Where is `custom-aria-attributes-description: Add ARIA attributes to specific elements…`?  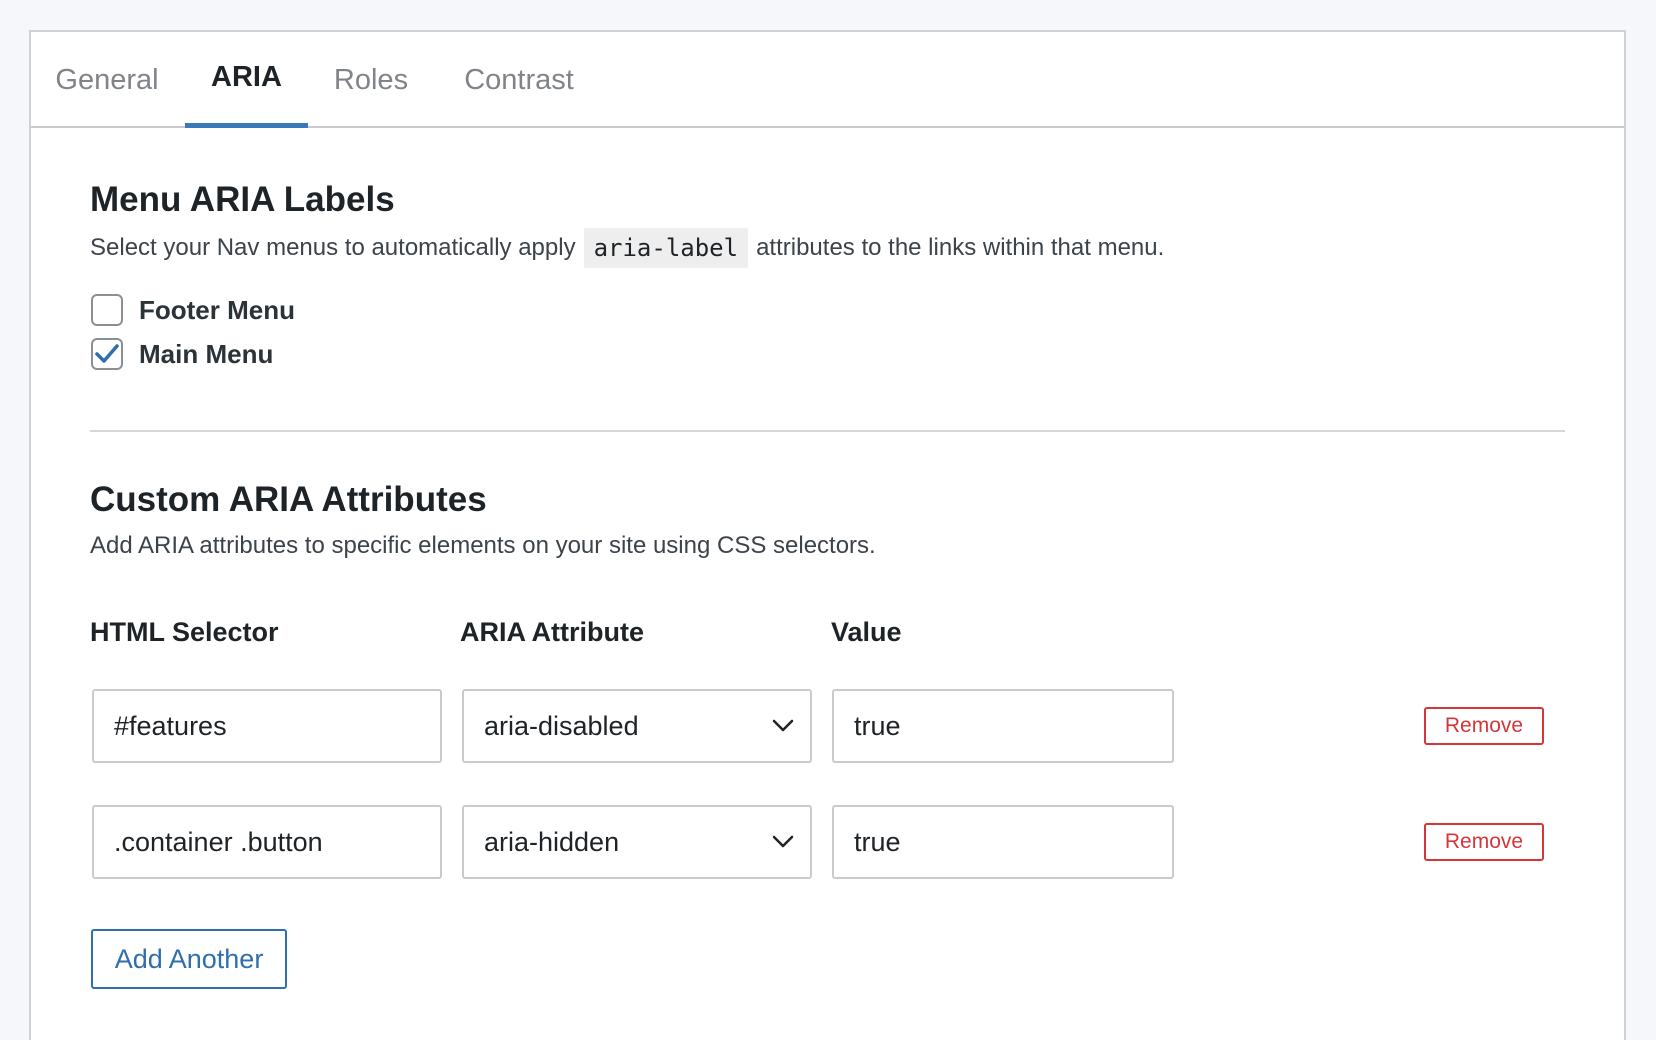
custom-aria-attributes-description: Add ARIA attributes to specific elements… is located at coordinates (483, 545).